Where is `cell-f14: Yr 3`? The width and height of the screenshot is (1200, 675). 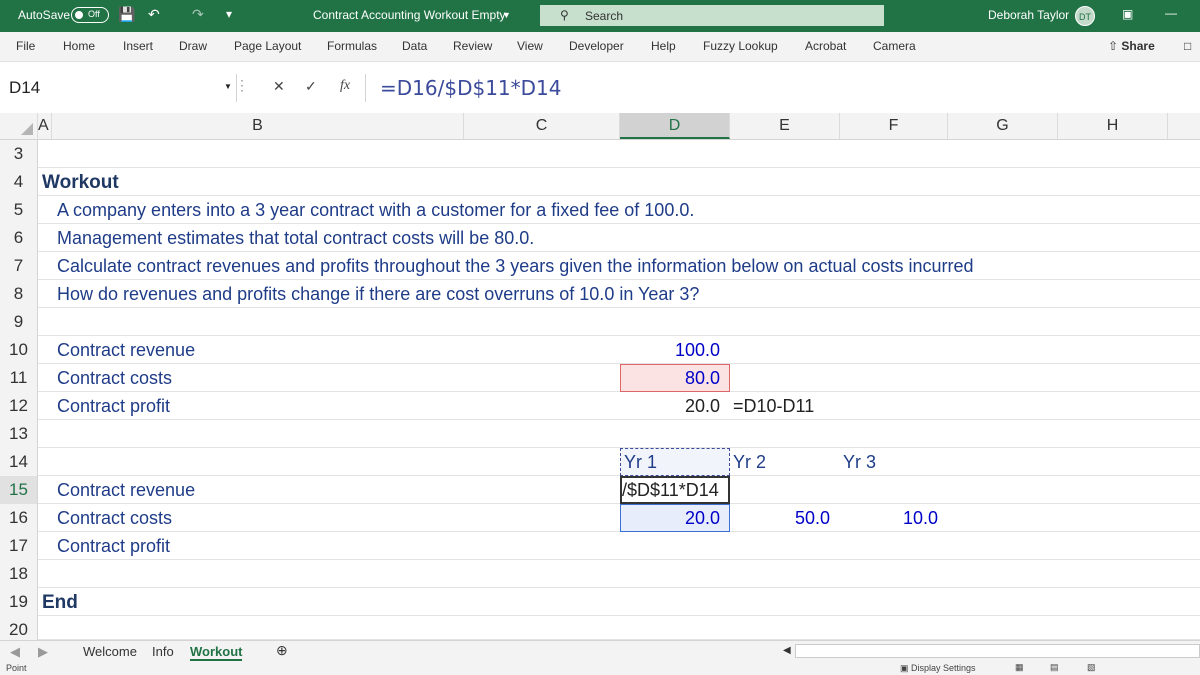 cell-f14: Yr 3 is located at coordinates (859, 462).